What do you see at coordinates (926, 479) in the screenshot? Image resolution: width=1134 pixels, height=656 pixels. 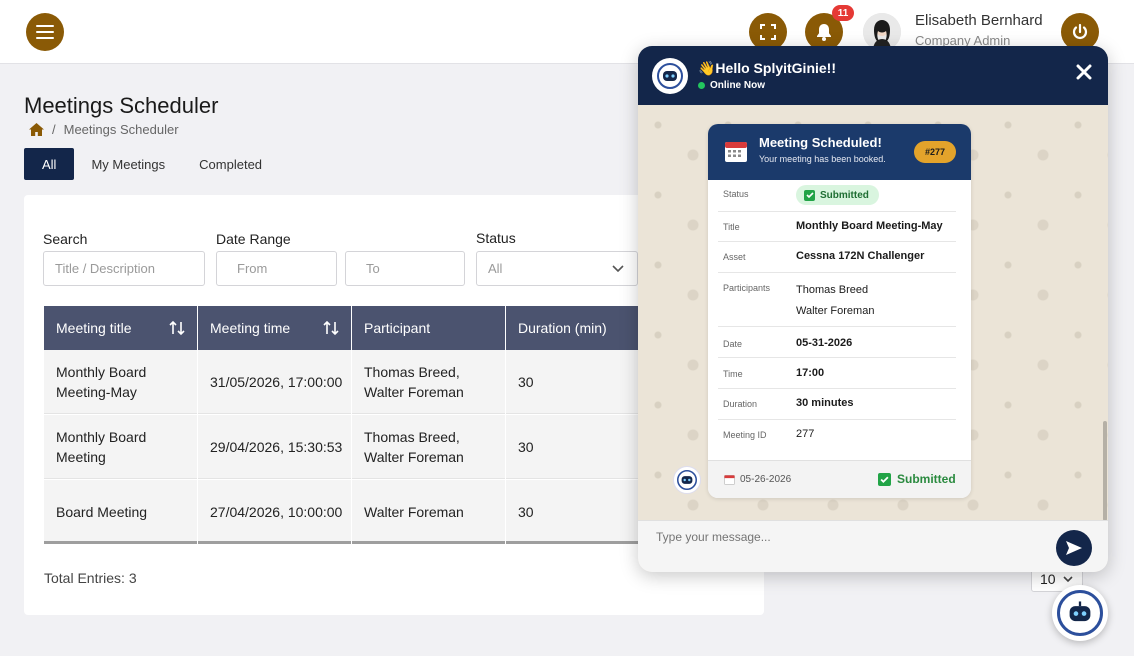 I see `footer-status-text: Submitted` at bounding box center [926, 479].